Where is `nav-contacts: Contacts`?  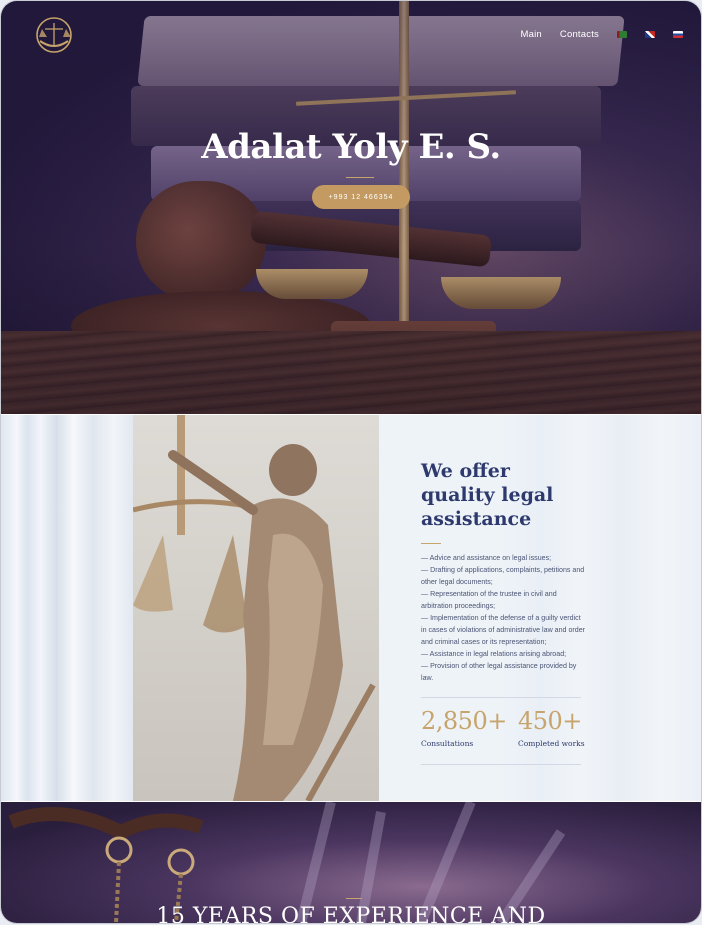
nav-contacts: Contacts is located at coordinates (579, 34).